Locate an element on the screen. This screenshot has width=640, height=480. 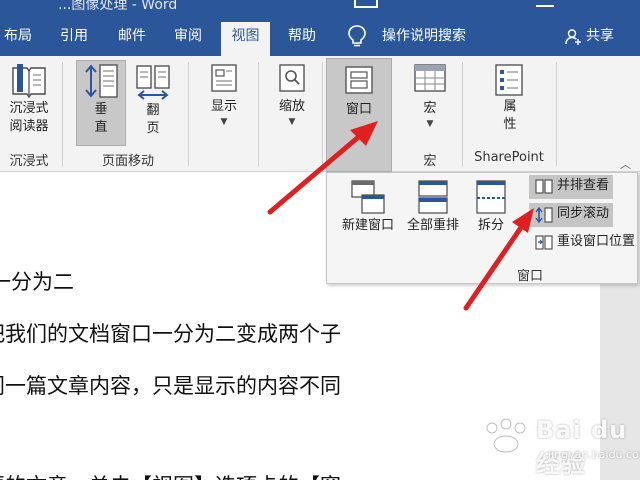
tab-review: 审阅 is located at coordinates (188, 39).